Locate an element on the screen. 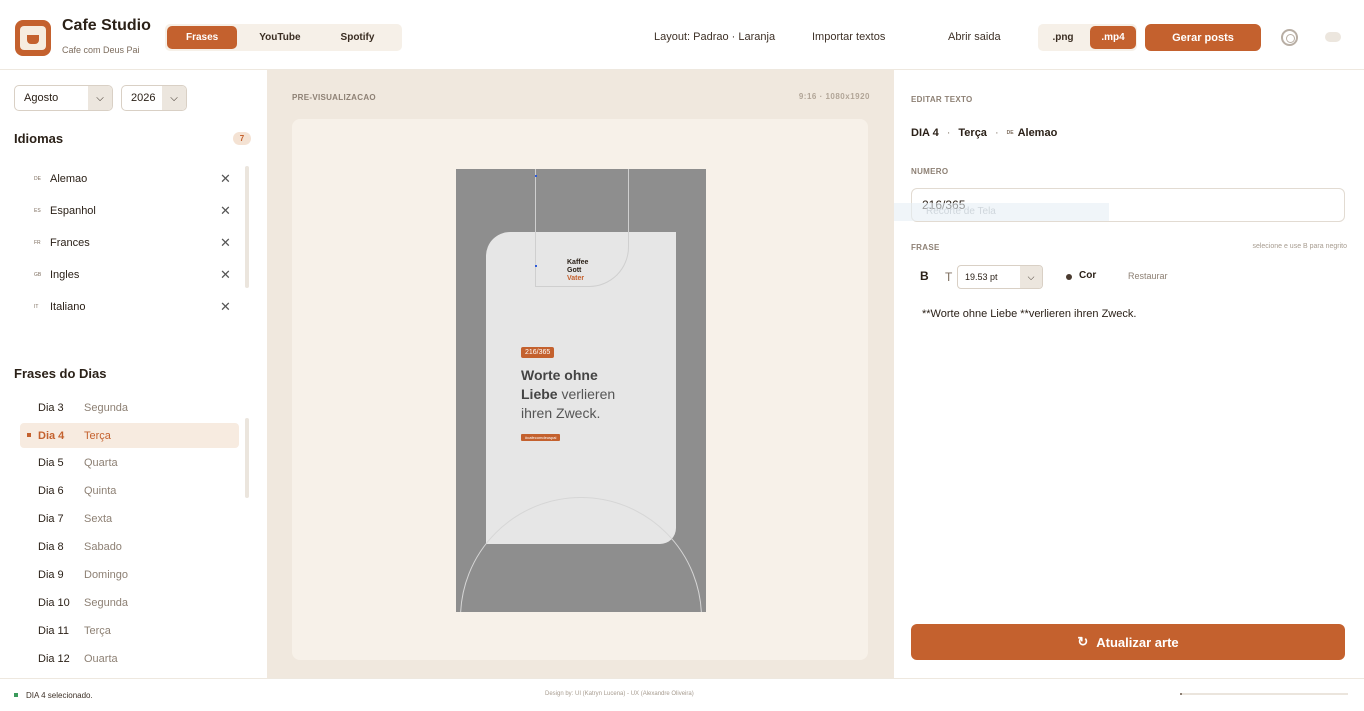  number-label: NUMERO is located at coordinates (930, 171).